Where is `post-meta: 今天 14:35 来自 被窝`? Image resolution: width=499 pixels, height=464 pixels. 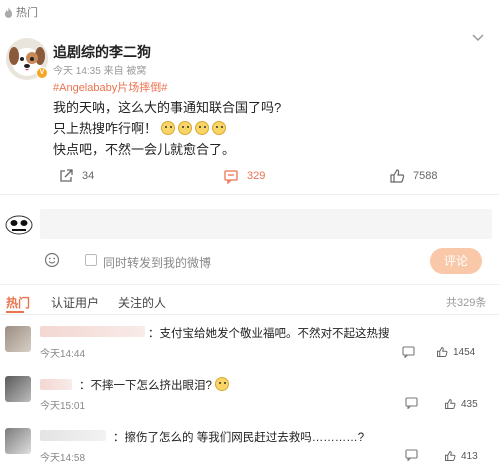 post-meta: 今天 14:35 来自 被窝 is located at coordinates (100, 71).